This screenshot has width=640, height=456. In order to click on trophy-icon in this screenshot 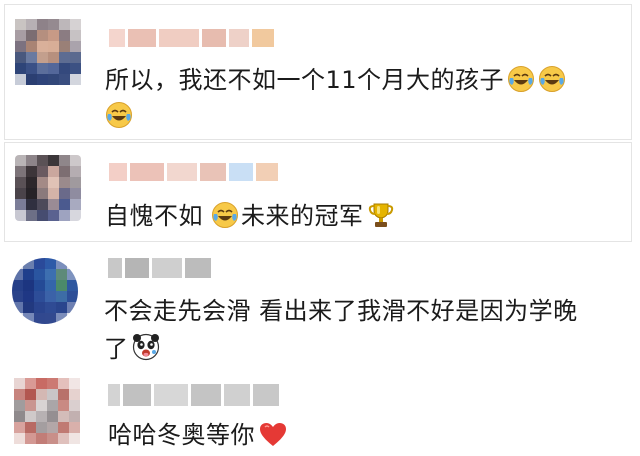, I will do `click(381, 215)`.